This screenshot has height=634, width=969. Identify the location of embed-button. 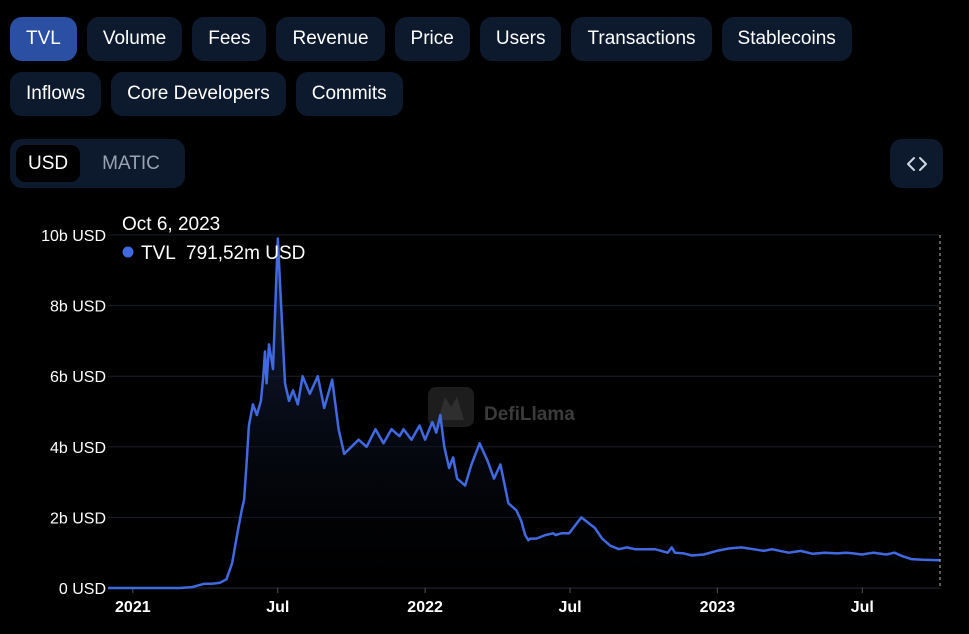
(916, 163).